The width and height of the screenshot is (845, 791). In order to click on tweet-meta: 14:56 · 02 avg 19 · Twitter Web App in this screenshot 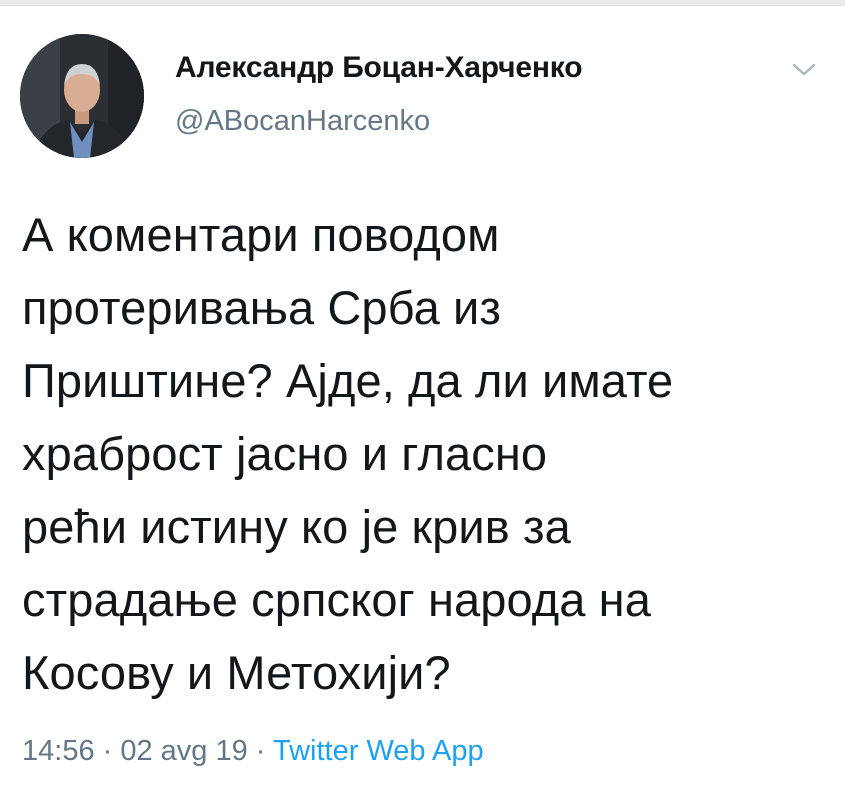, I will do `click(253, 751)`.